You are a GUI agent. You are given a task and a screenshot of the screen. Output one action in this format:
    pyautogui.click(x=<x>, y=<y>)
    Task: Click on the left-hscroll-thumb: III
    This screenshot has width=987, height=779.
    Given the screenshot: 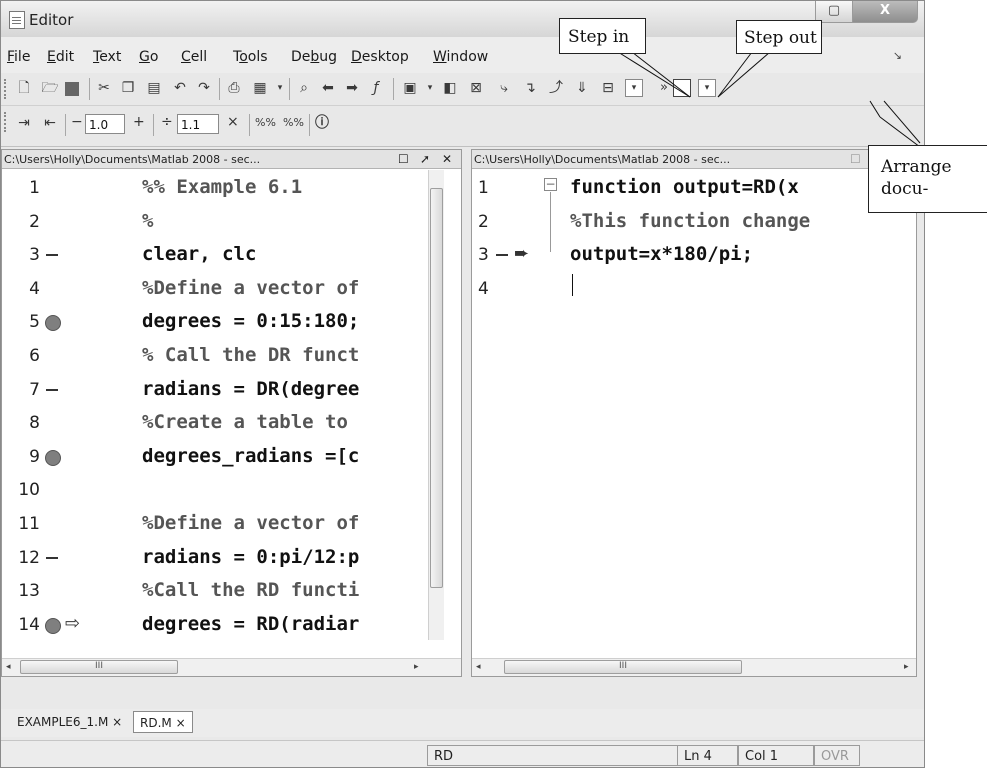 What is the action you would take?
    pyautogui.click(x=99, y=667)
    